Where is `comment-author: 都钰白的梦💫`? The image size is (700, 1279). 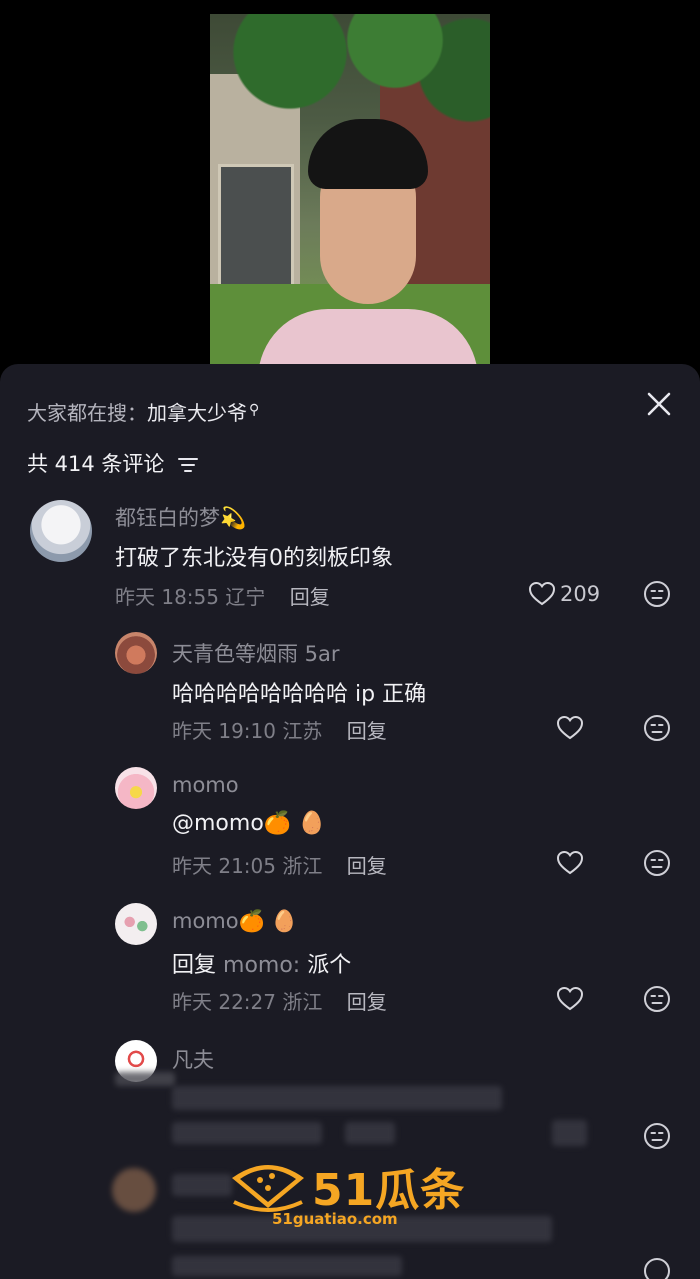 comment-author: 都钰白的梦💫 is located at coordinates (180, 517).